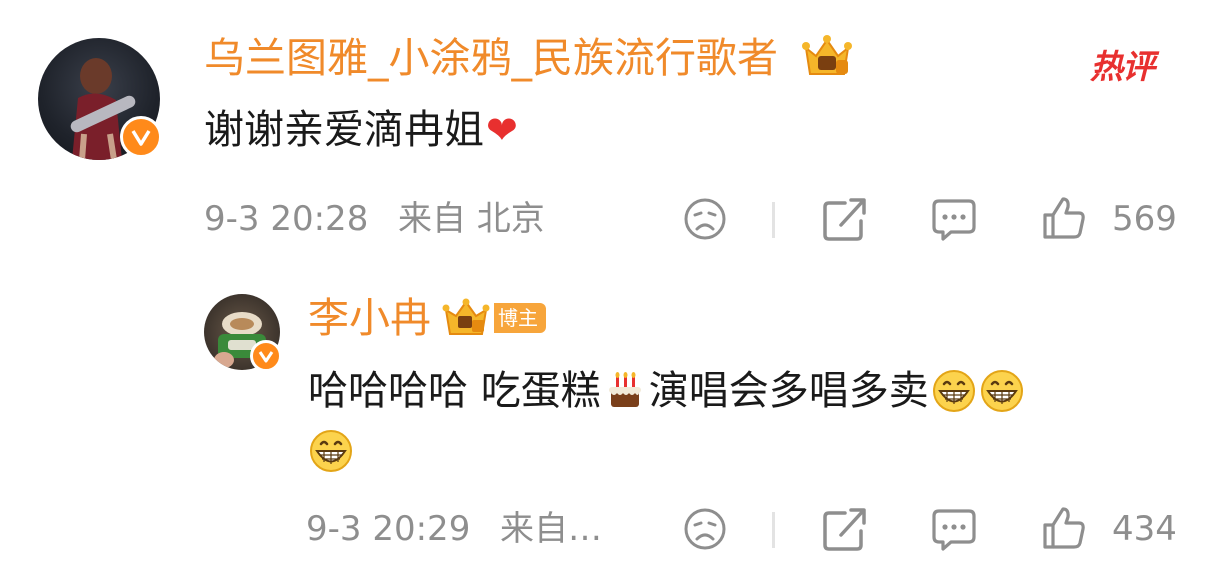 The width and height of the screenshot is (1220, 584). What do you see at coordinates (454, 391) in the screenshot?
I see `reply-text-part1: 哈哈哈哈 吃蛋糕` at bounding box center [454, 391].